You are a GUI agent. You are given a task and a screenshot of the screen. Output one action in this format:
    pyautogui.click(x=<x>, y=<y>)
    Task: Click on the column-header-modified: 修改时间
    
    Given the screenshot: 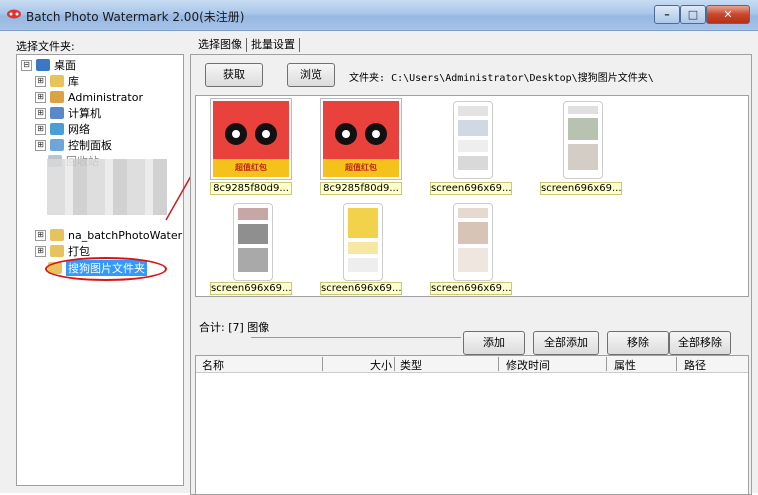 What is the action you would take?
    pyautogui.click(x=553, y=364)
    